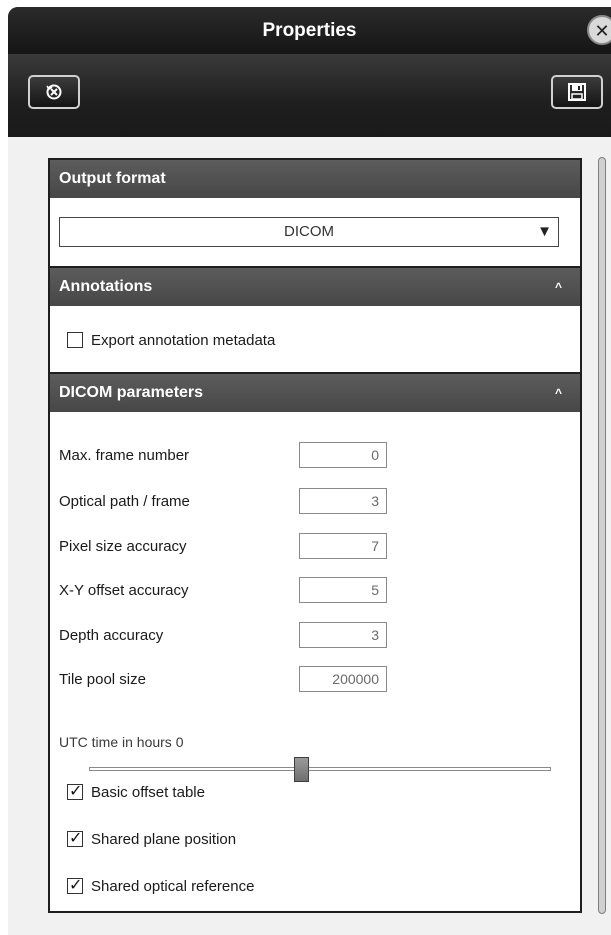 Image resolution: width=611 pixels, height=935 pixels. Describe the element at coordinates (309, 95) in the screenshot. I see `toolbar` at that location.